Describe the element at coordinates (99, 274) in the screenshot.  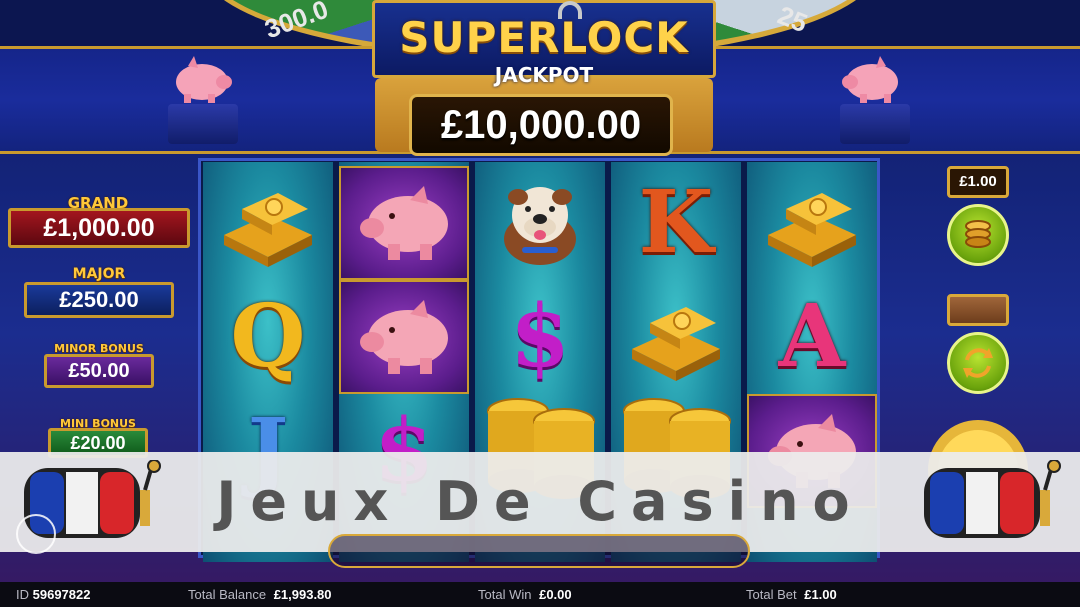
I see `tier-major-label: MAJOR` at that location.